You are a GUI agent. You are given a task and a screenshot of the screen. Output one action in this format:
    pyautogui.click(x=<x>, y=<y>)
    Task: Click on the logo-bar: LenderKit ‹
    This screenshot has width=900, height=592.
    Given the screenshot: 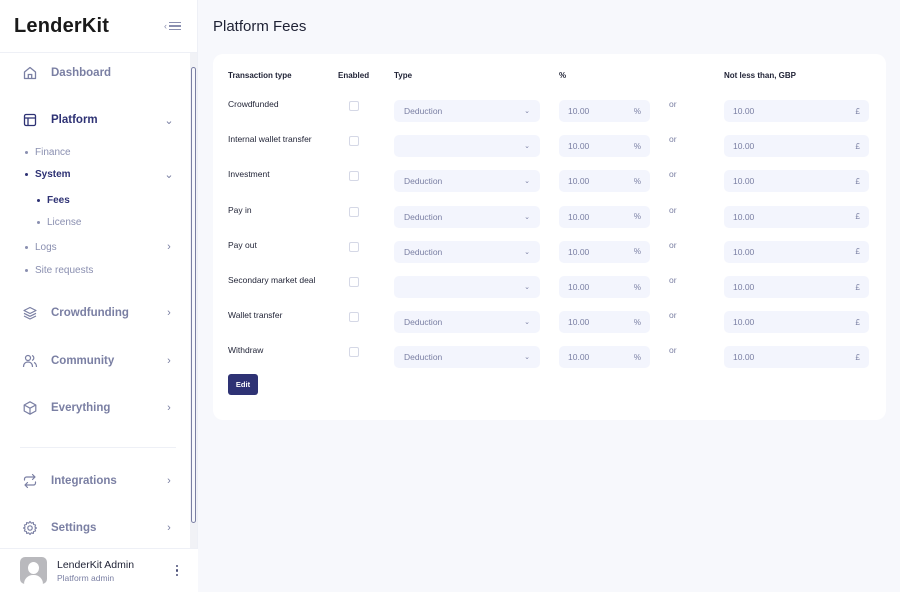 What is the action you would take?
    pyautogui.click(x=98, y=26)
    